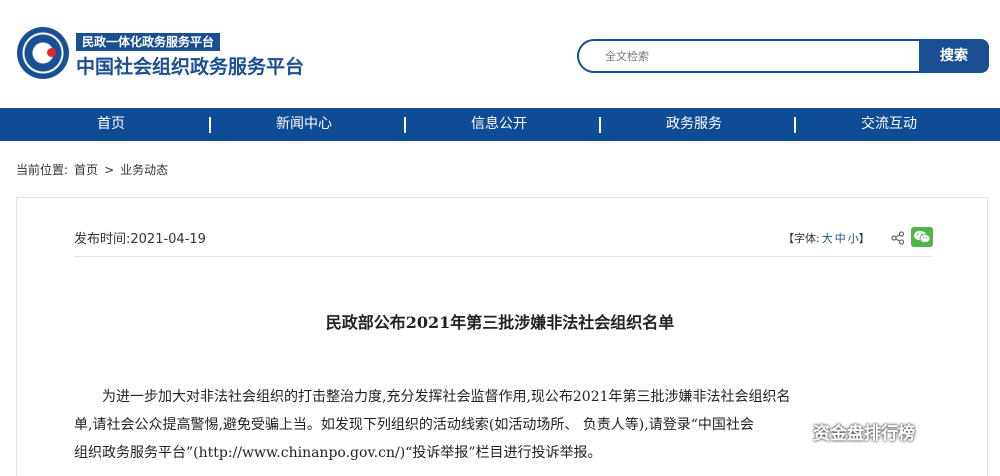 This screenshot has width=1000, height=476. I want to click on nav-item-interaction: 交流互动, so click(889, 124).